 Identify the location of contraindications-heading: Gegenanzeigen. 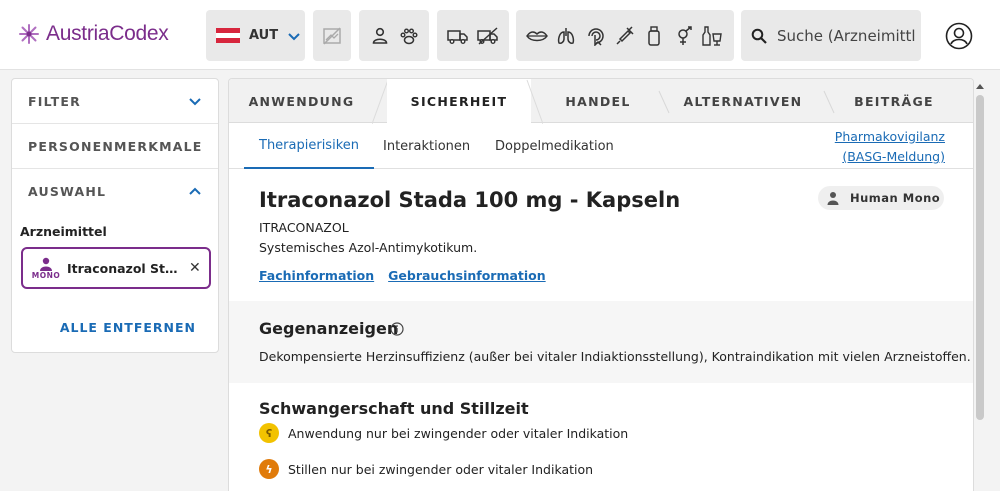
(329, 328).